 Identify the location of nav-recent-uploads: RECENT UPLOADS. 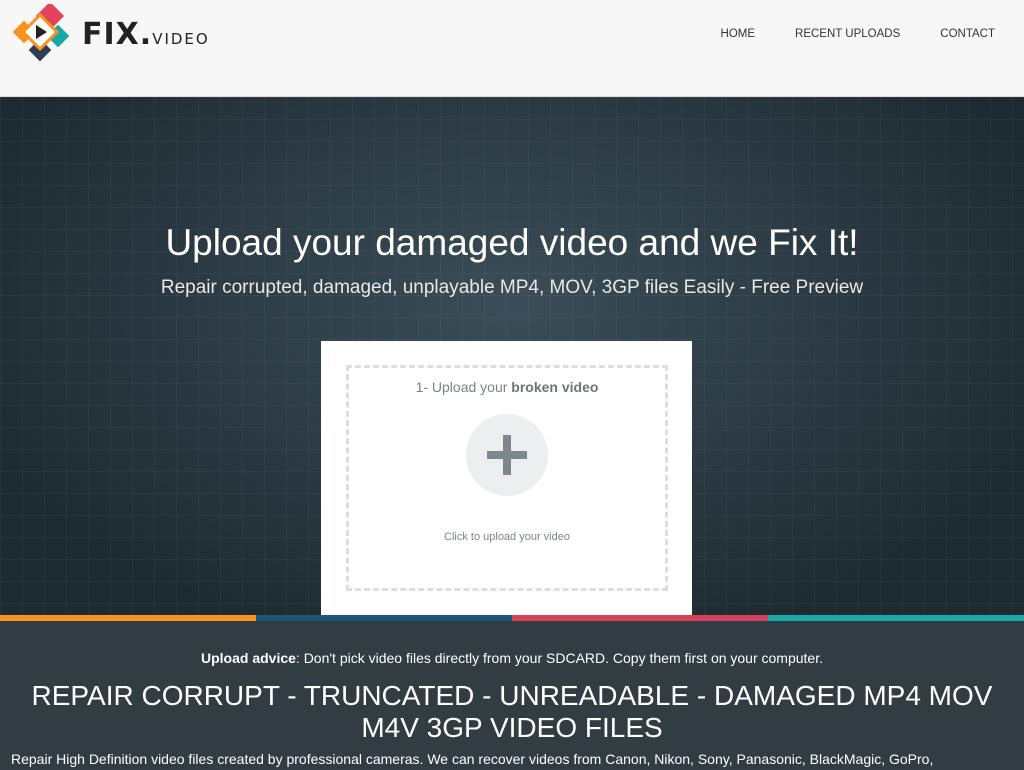
(847, 34).